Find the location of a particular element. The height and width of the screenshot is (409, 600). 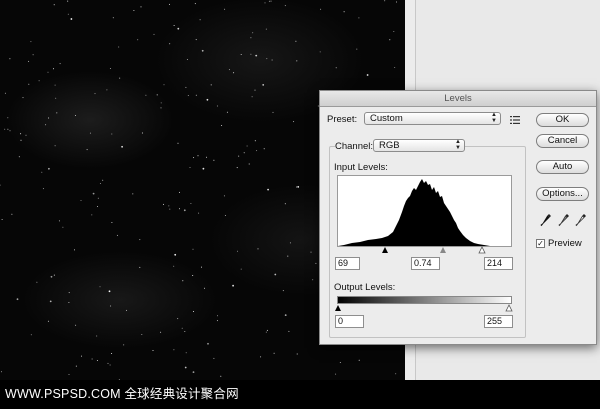

channel-value: RGB is located at coordinates (389, 145).